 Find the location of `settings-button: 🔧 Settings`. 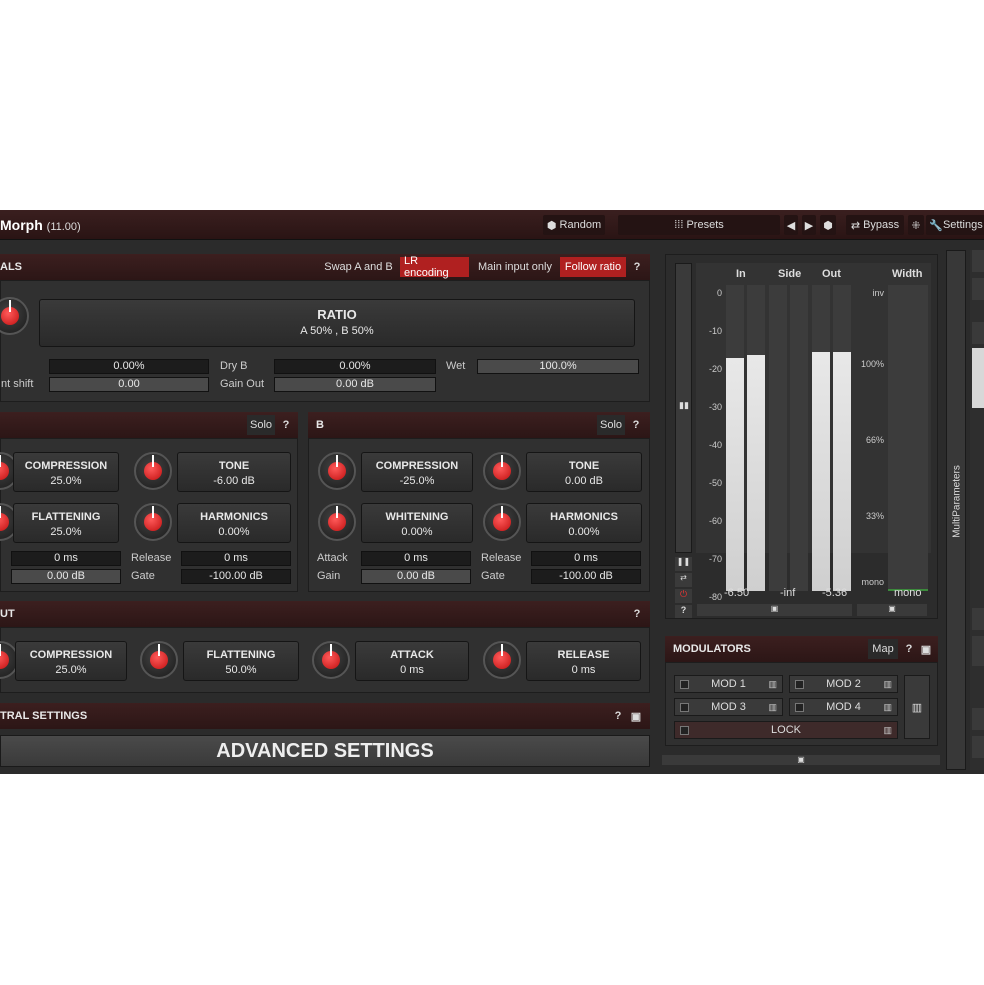

settings-button: 🔧 Settings is located at coordinates (955, 225).